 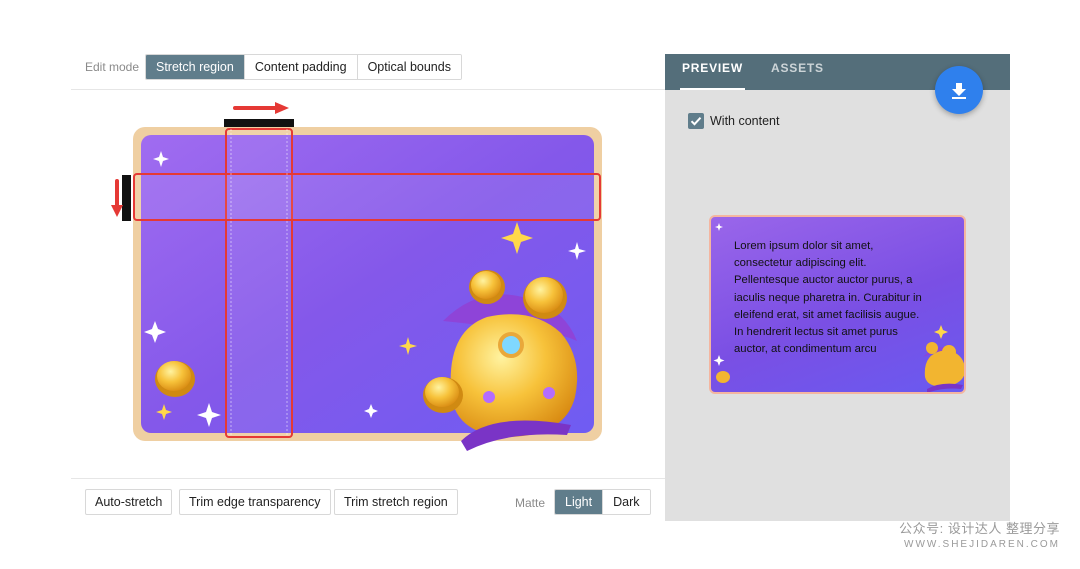 I want to click on checkmark-icon, so click(x=696, y=121).